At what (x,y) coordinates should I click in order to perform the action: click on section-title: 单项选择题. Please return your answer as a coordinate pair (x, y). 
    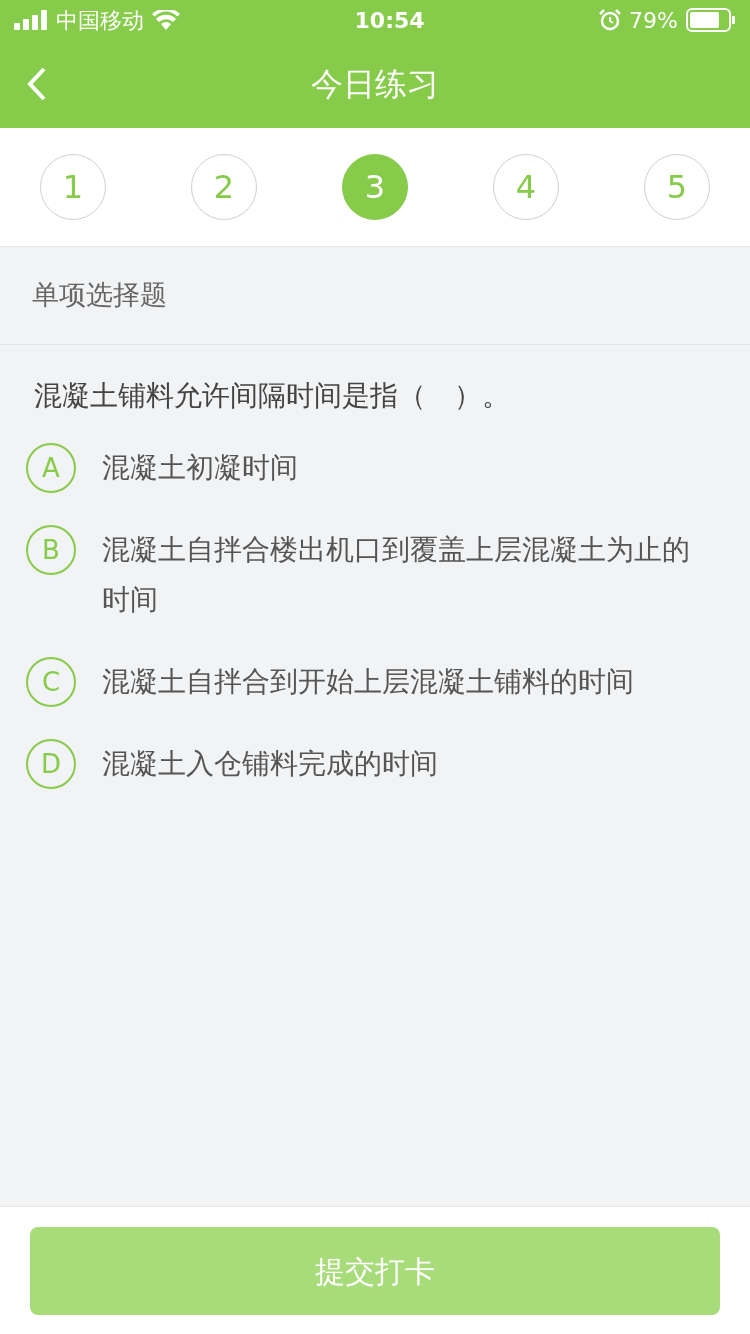
    Looking at the image, I should click on (375, 296).